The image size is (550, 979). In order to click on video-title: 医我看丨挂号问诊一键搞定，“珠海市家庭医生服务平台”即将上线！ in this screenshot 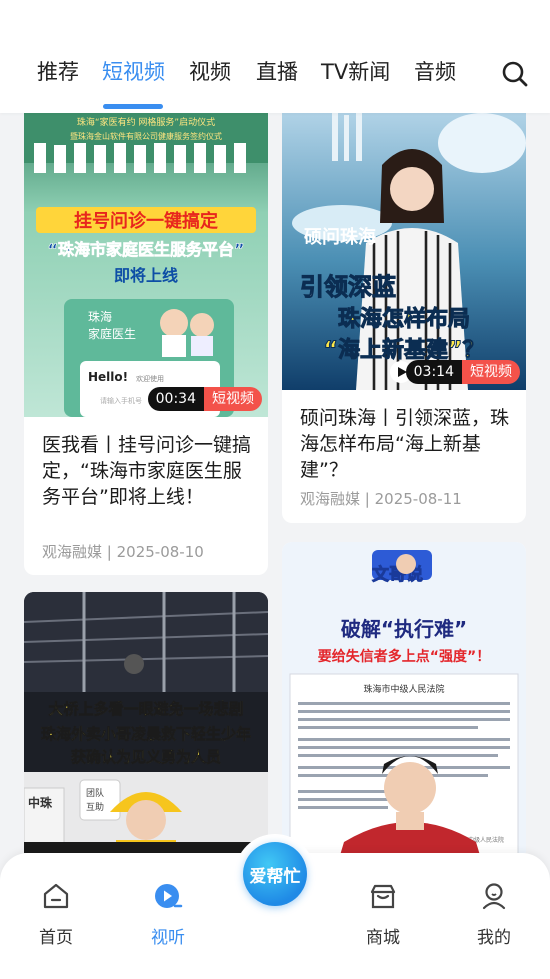, I will do `click(147, 471)`.